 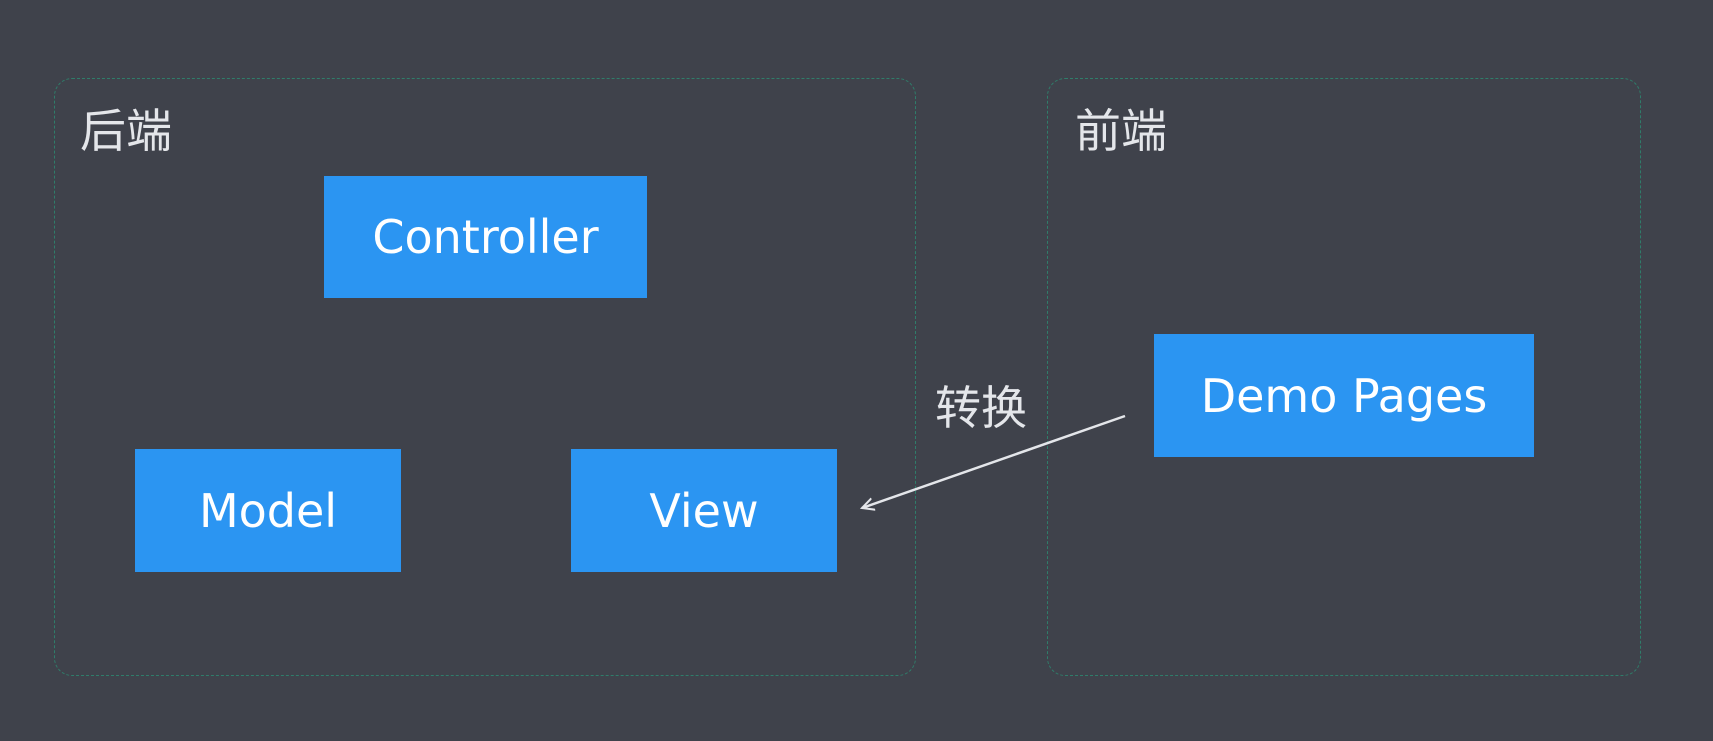 What do you see at coordinates (485, 237) in the screenshot?
I see `controller-node: Controller` at bounding box center [485, 237].